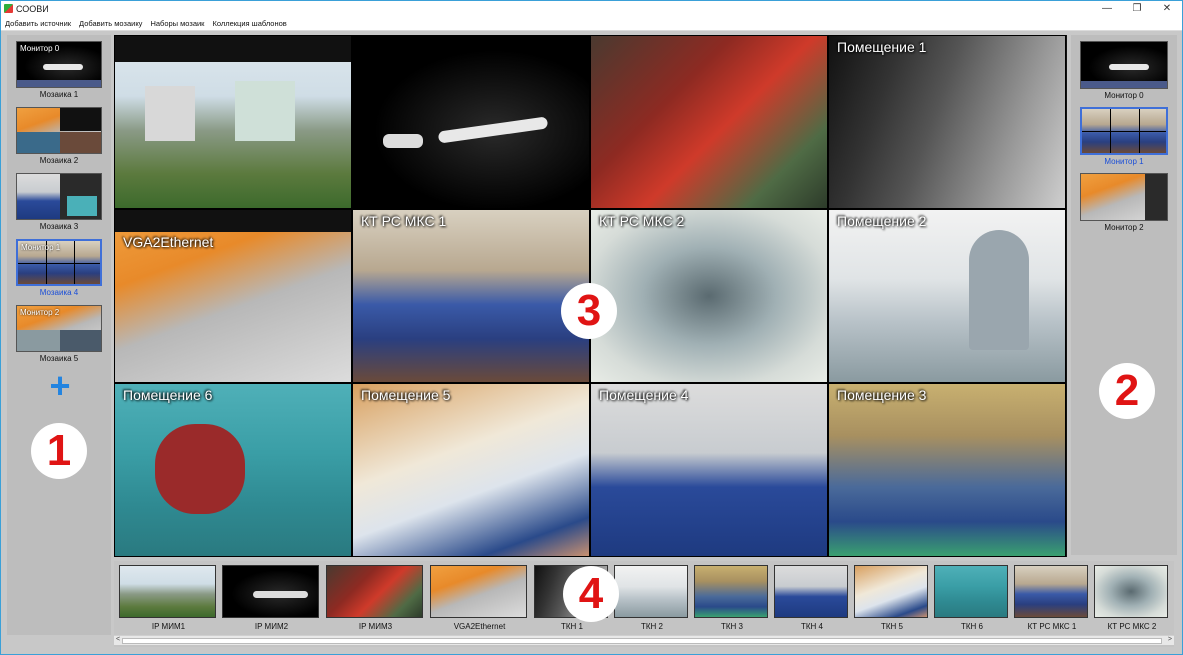  Describe the element at coordinates (972, 626) in the screenshot. I see `source-label: ТКН 6` at that location.